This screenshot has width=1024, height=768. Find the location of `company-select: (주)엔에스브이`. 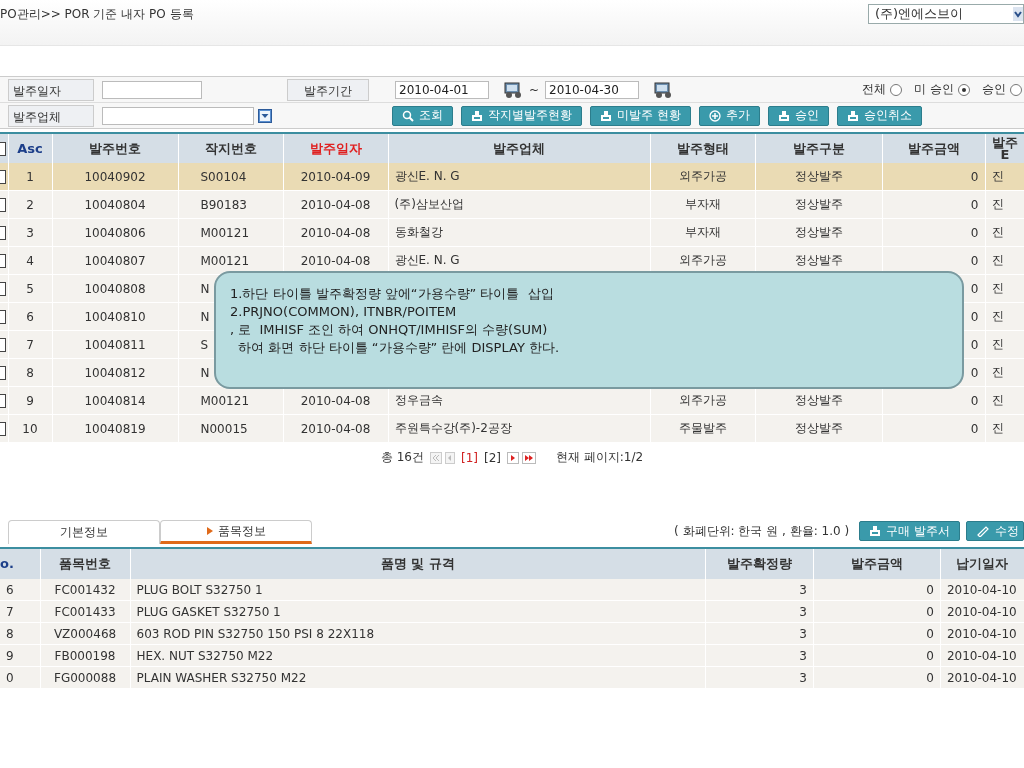

company-select: (주)엔에스브이 is located at coordinates (946, 14).